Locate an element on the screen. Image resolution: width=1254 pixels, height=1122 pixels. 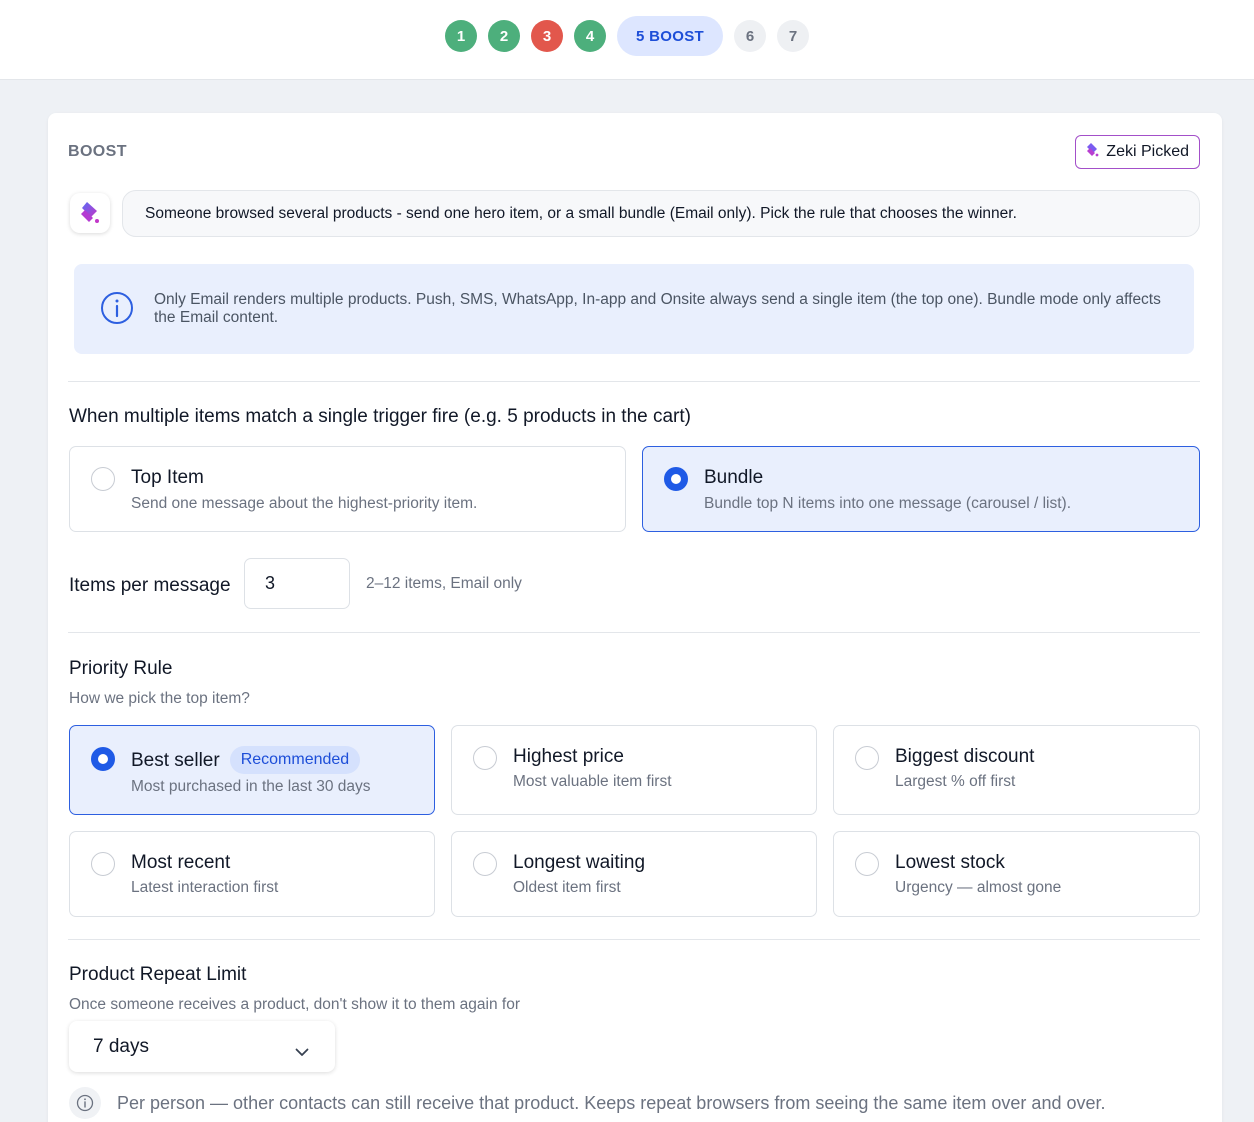
radio-longest-waiting is located at coordinates (485, 864).